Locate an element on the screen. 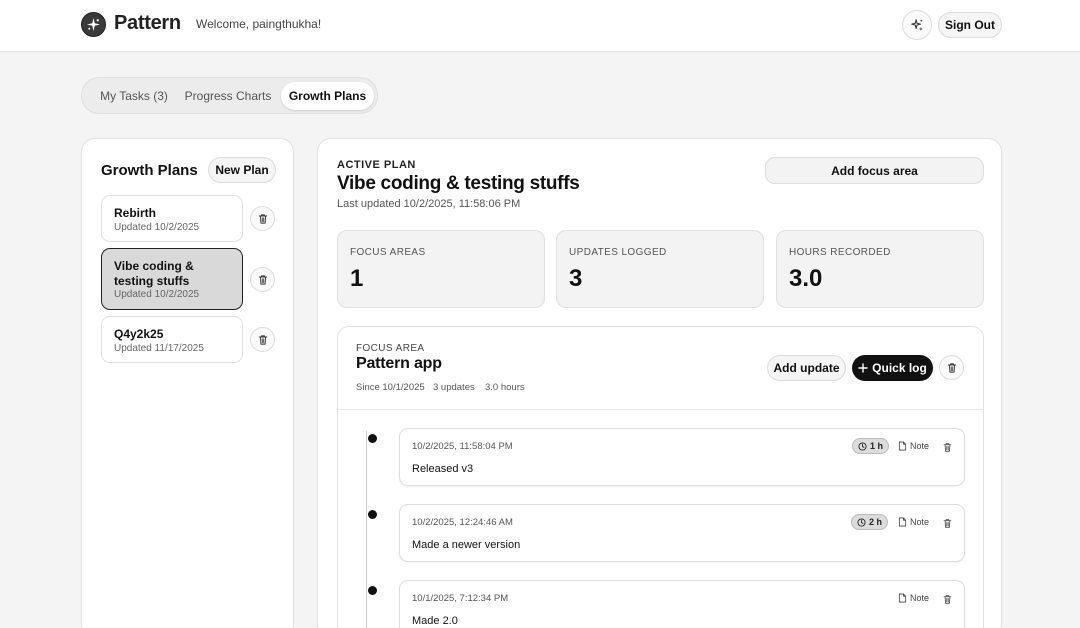  hours-badge: 1 h is located at coordinates (871, 446).